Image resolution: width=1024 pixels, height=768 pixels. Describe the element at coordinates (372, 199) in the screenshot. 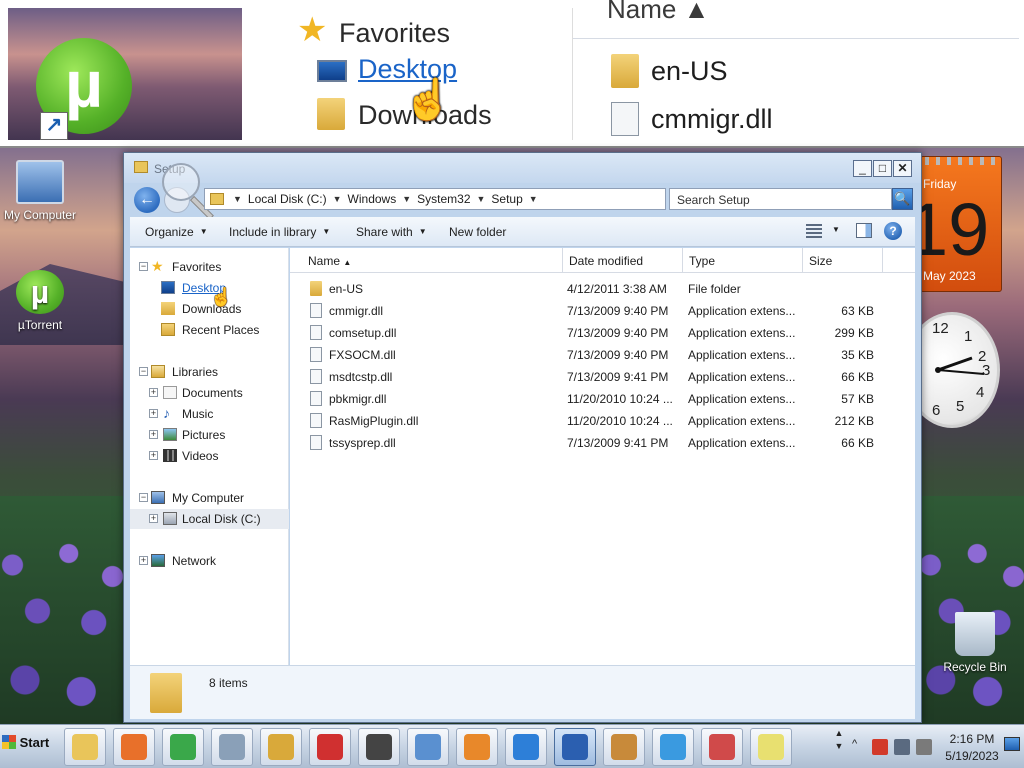

I see `breadcrumb-windows: Windows` at that location.